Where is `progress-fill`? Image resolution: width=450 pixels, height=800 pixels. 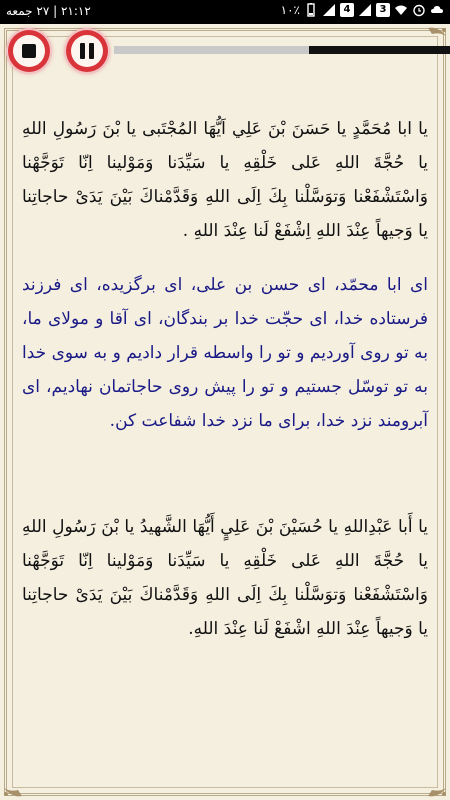 progress-fill is located at coordinates (211, 50).